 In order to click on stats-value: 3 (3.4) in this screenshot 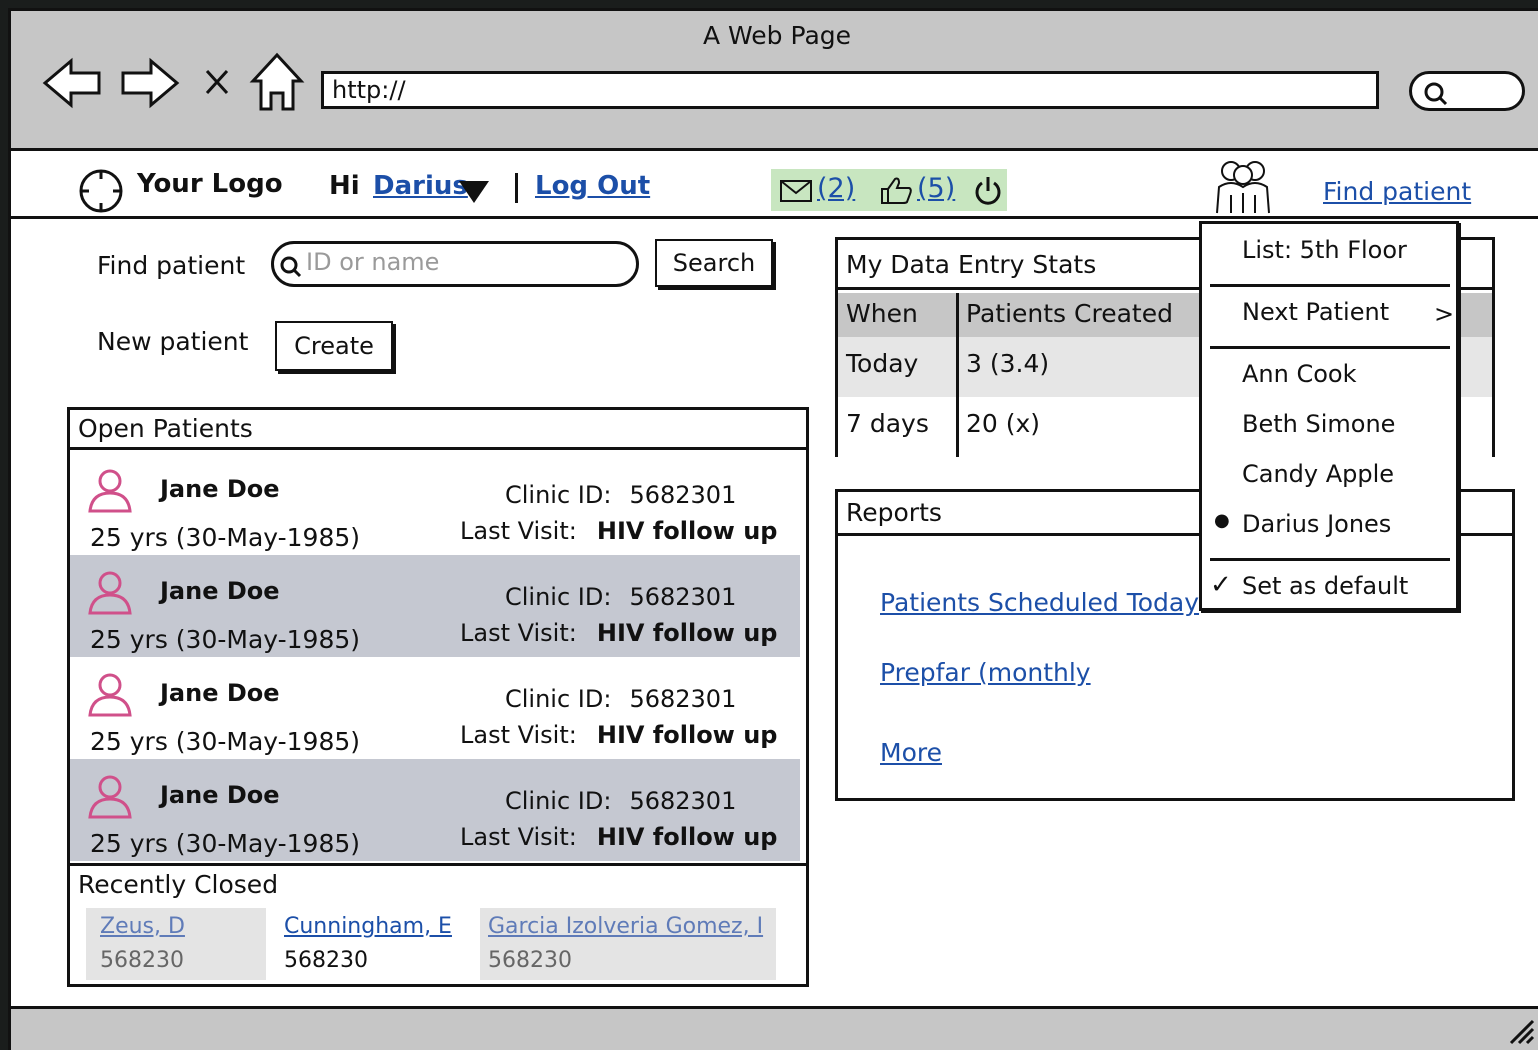, I will do `click(1008, 363)`.